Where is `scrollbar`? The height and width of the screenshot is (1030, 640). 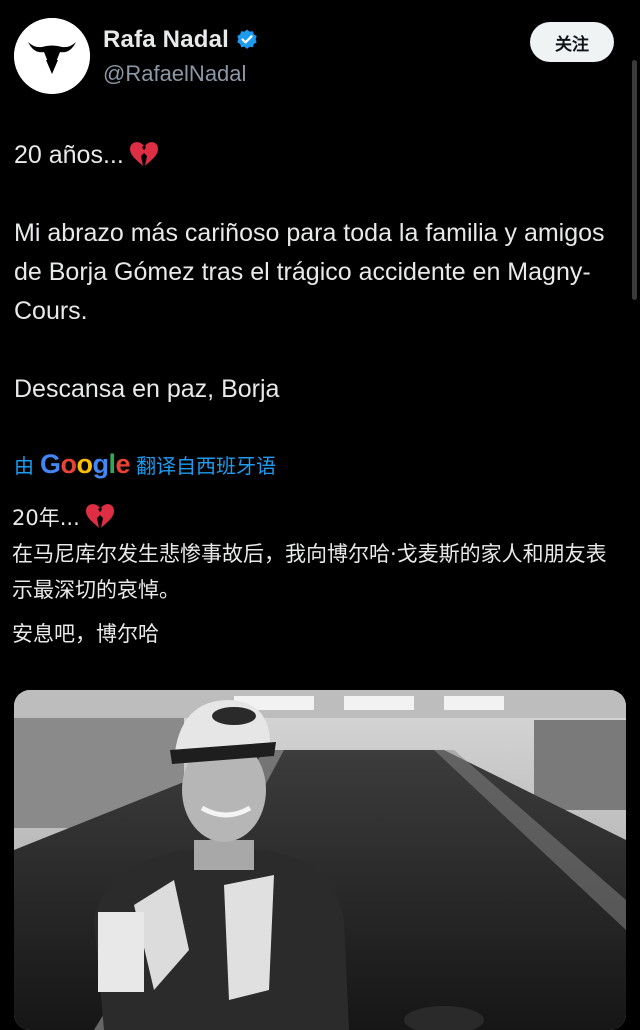 scrollbar is located at coordinates (634, 180).